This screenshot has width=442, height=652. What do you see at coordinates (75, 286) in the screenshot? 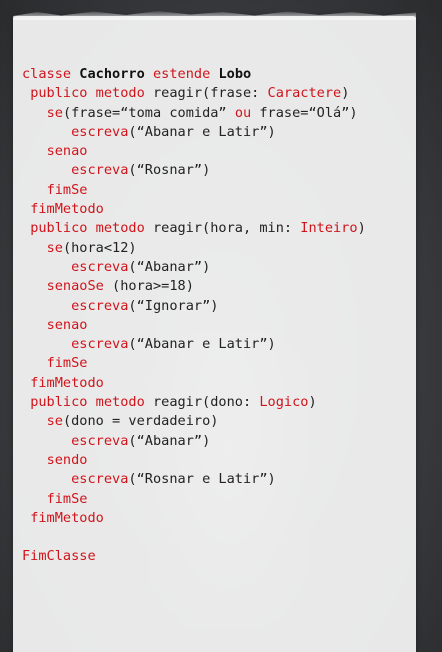
I see `code-keyword: senaoSe` at bounding box center [75, 286].